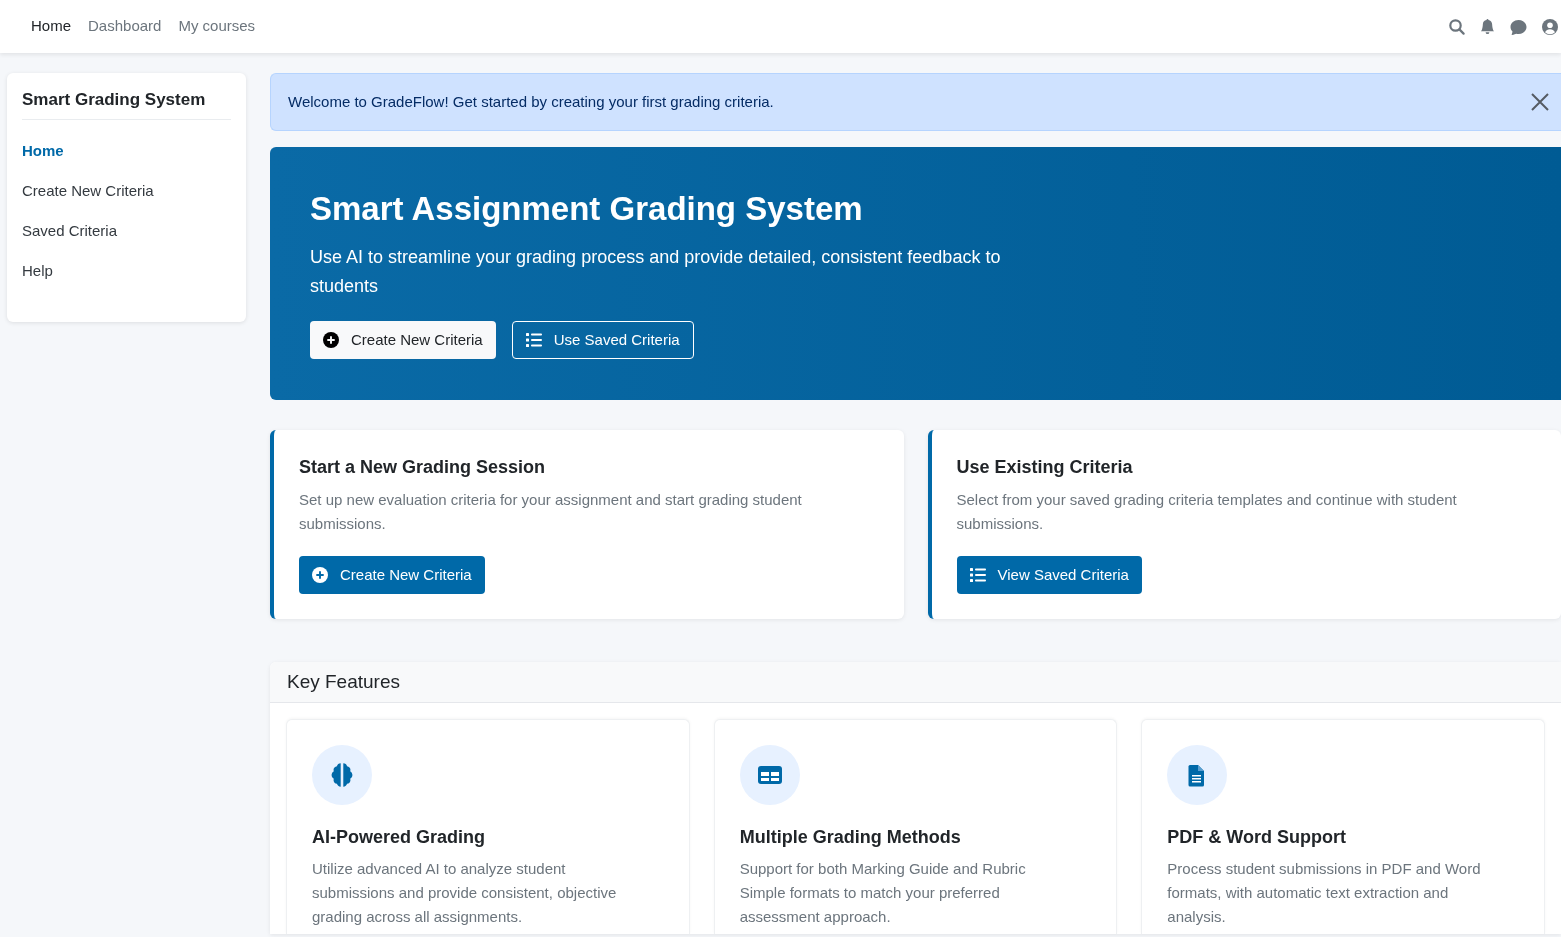 The image size is (1561, 937). I want to click on user-icon, so click(1550, 26).